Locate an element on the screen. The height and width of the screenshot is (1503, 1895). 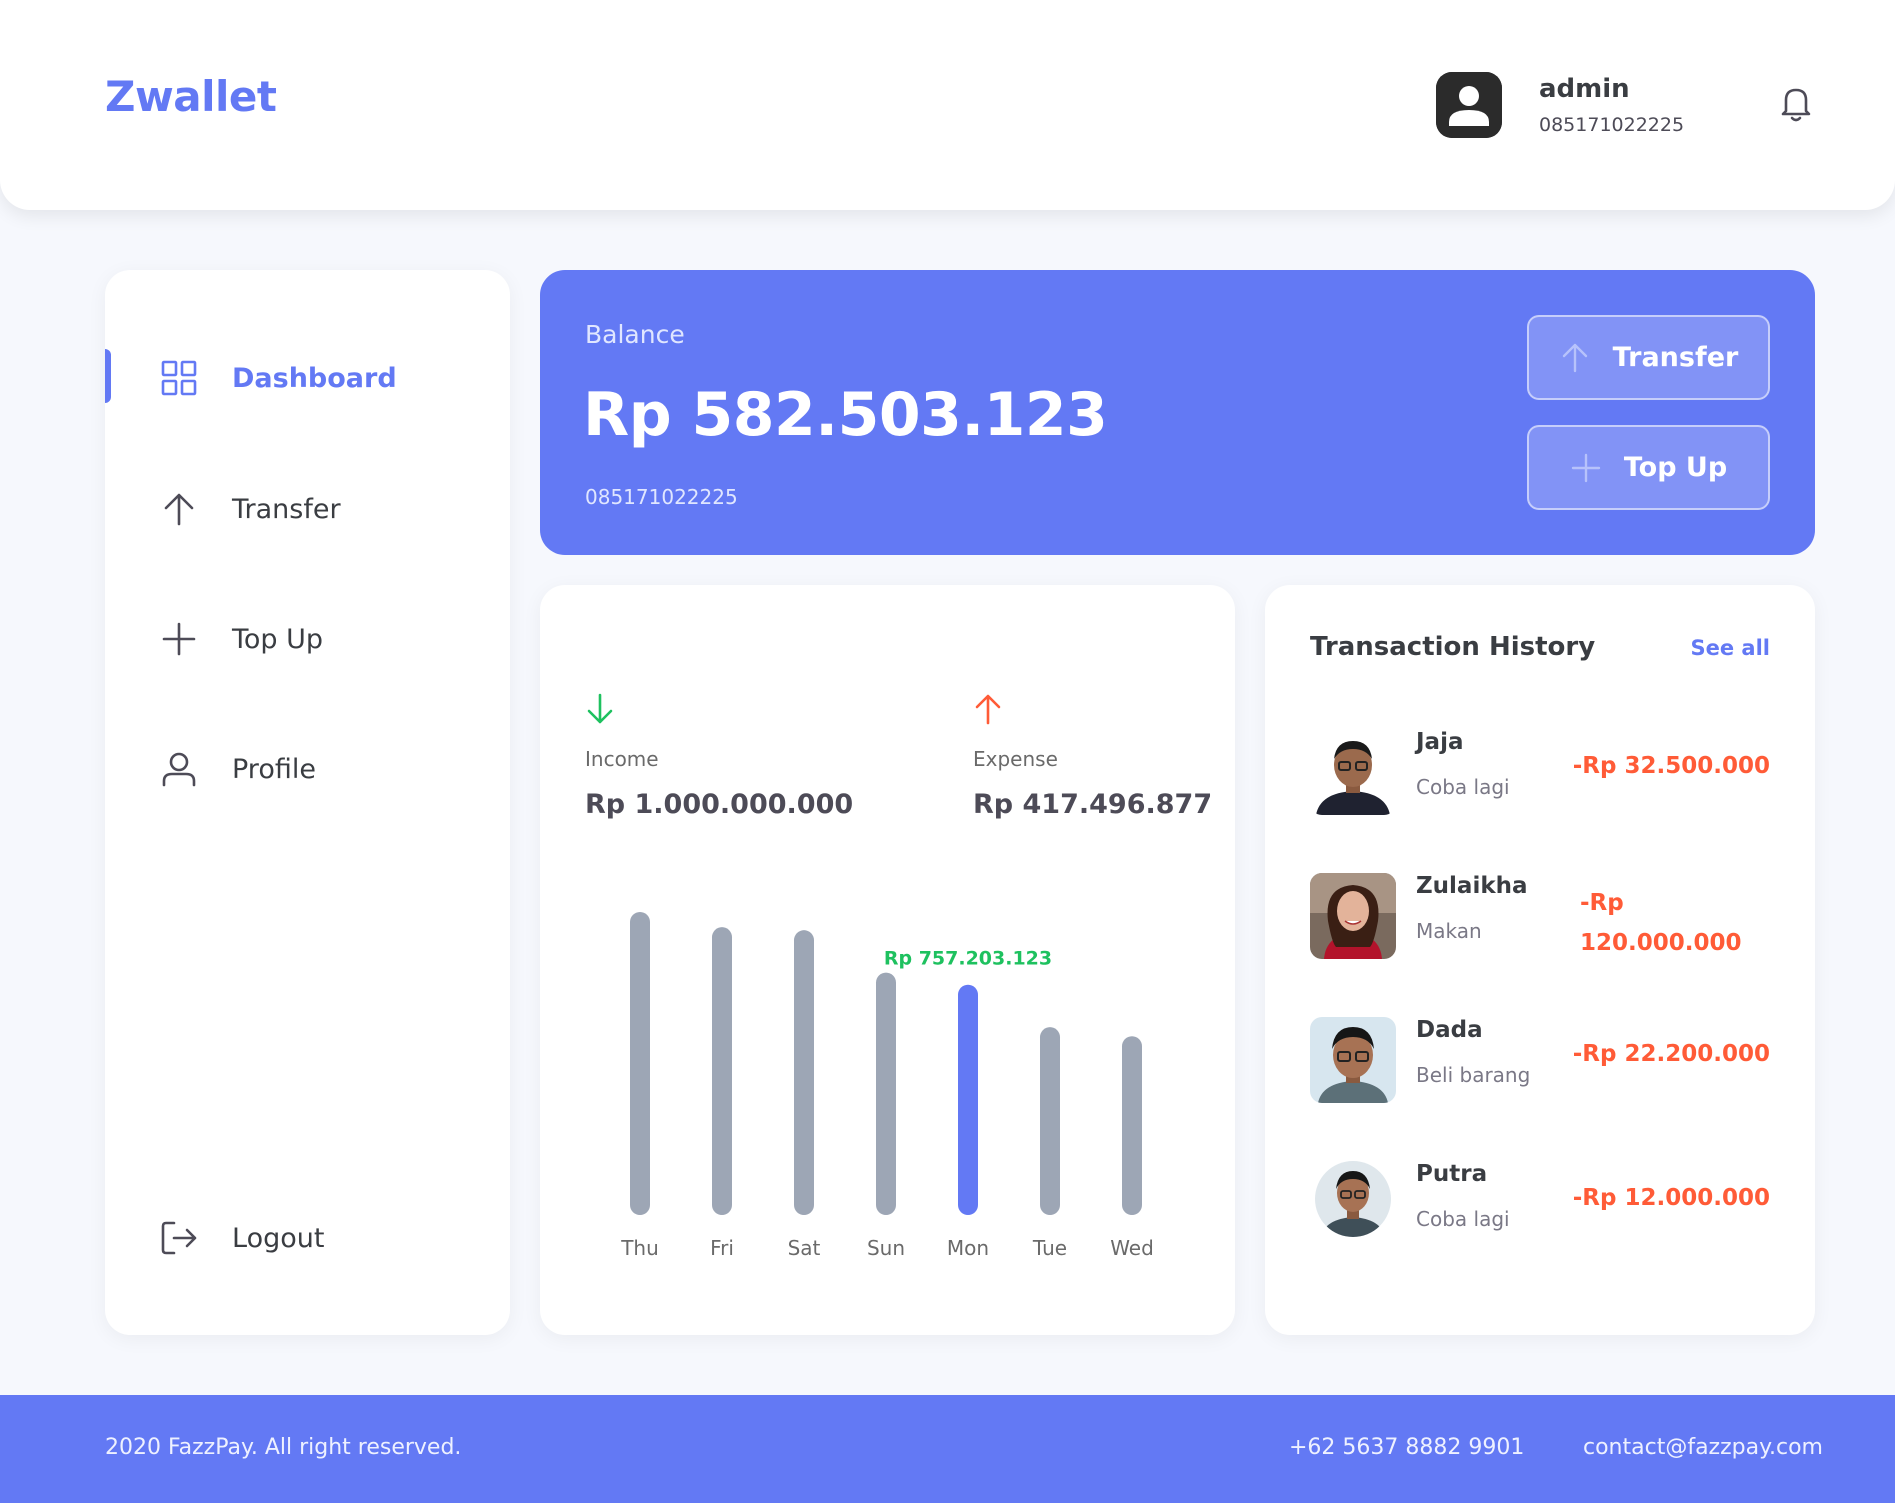
chart-bar-fri is located at coordinates (722, 1071).